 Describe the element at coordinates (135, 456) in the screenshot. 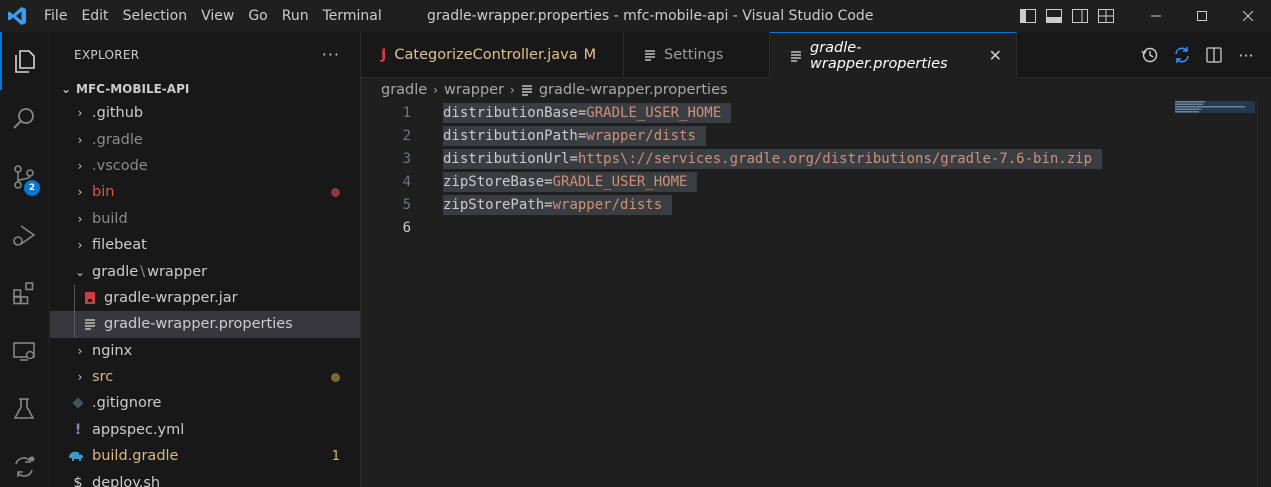

I see `tree-item-label: build.gradle` at that location.